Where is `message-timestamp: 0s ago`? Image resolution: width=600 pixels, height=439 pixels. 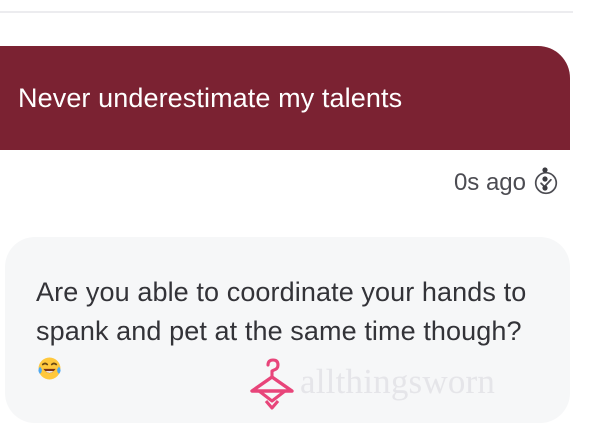
message-timestamp: 0s ago is located at coordinates (489, 182).